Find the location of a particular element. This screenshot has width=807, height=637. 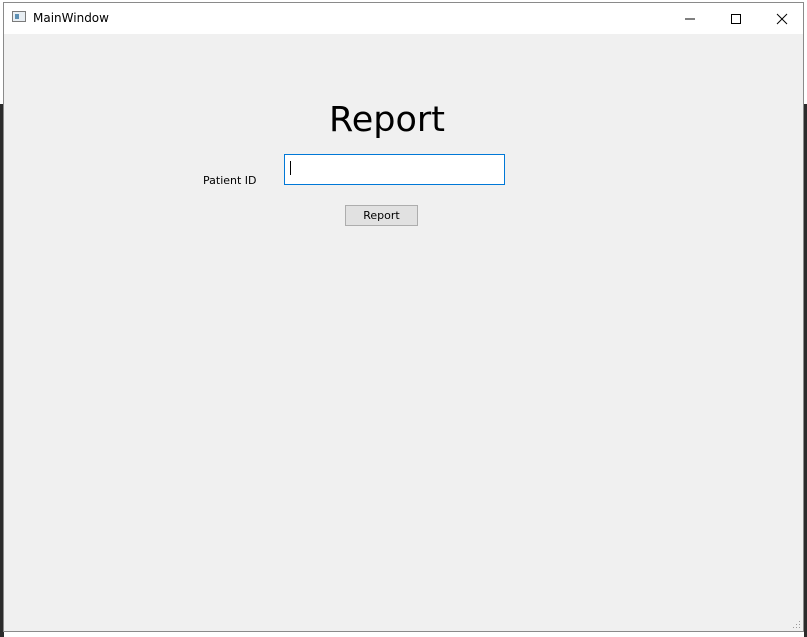

close-icon is located at coordinates (782, 19).